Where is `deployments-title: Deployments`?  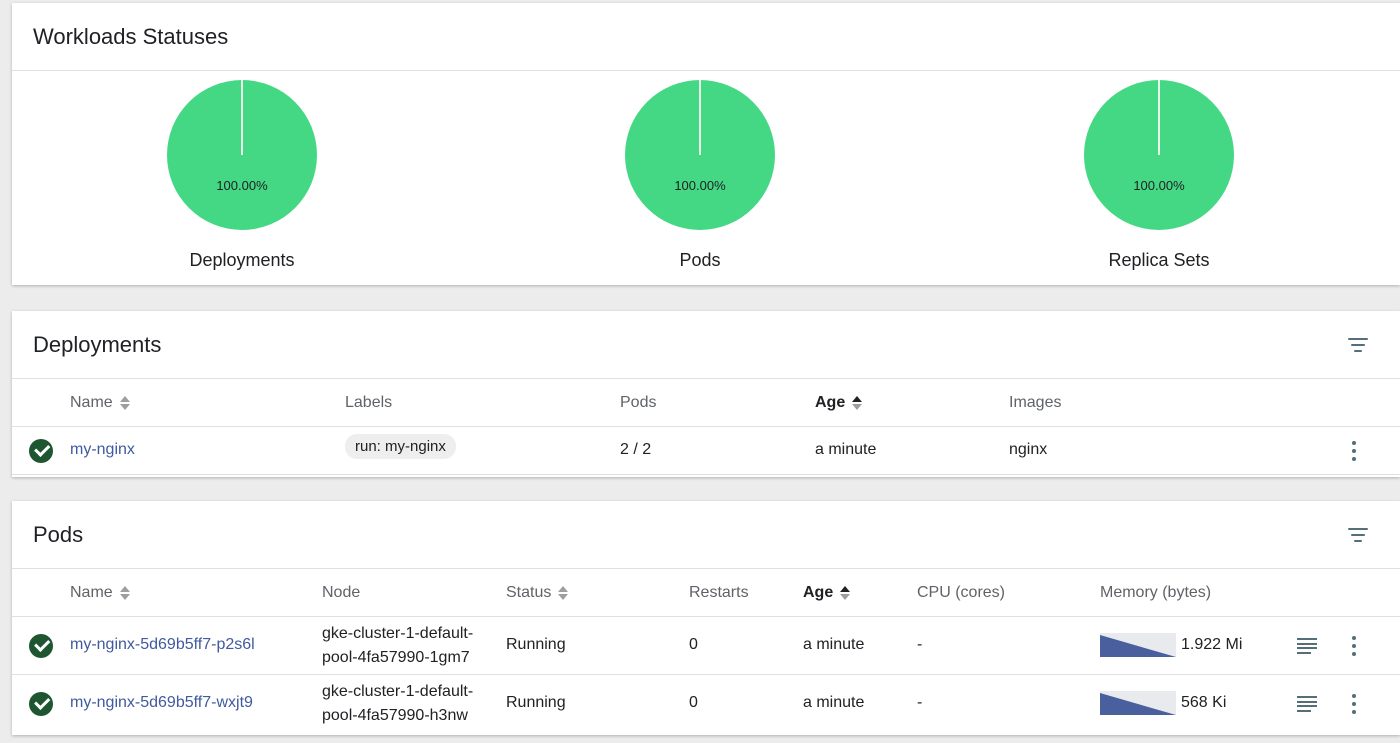 deployments-title: Deployments is located at coordinates (97, 344).